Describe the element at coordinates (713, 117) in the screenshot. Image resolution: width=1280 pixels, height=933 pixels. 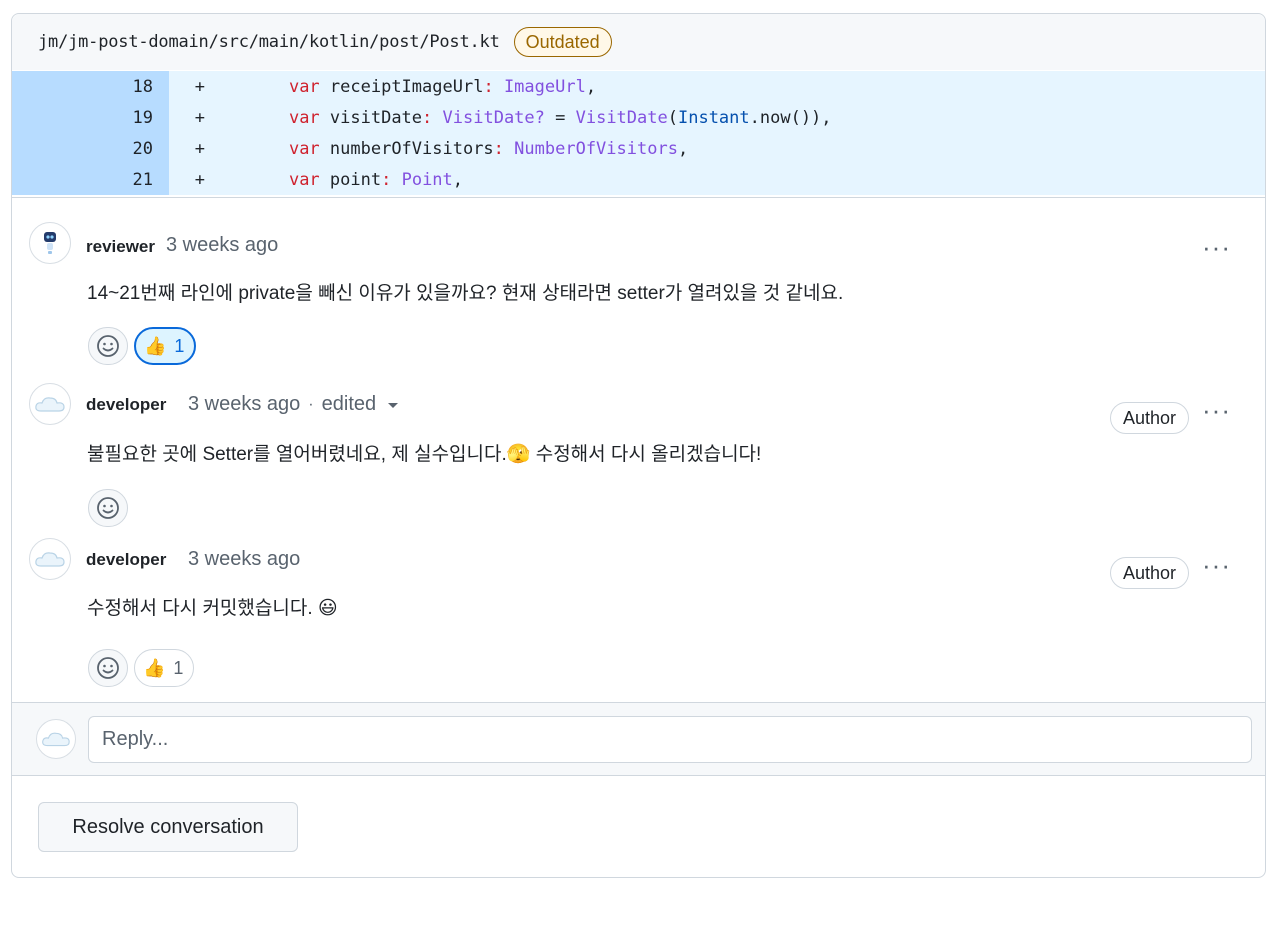
I see `code-token: Instant` at that location.